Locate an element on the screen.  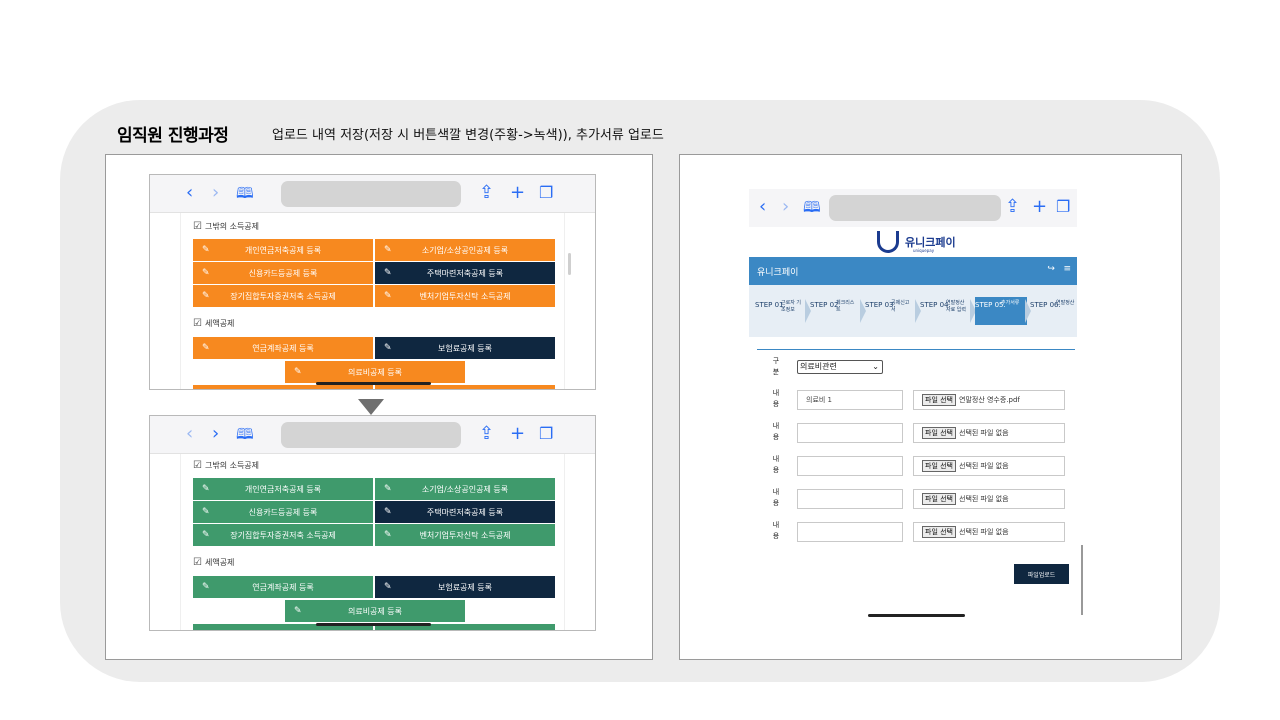
file-row: 내용 파일 선택 선택된 파일 없음 is located at coordinates (916, 470).